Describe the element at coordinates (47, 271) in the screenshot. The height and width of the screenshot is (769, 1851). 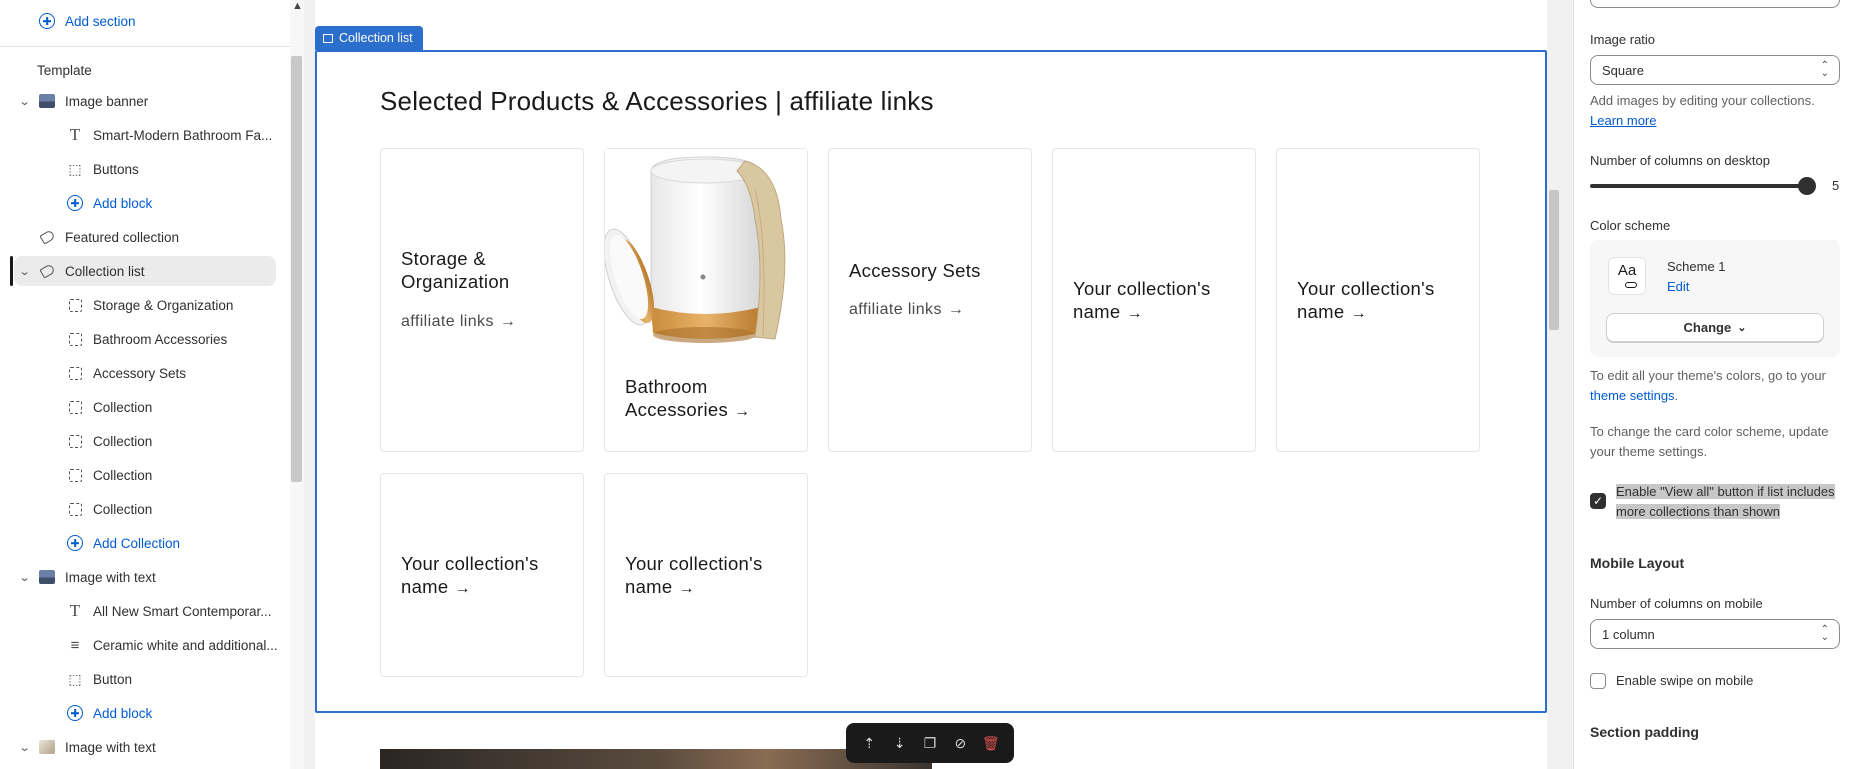
I see `tag-icon` at that location.